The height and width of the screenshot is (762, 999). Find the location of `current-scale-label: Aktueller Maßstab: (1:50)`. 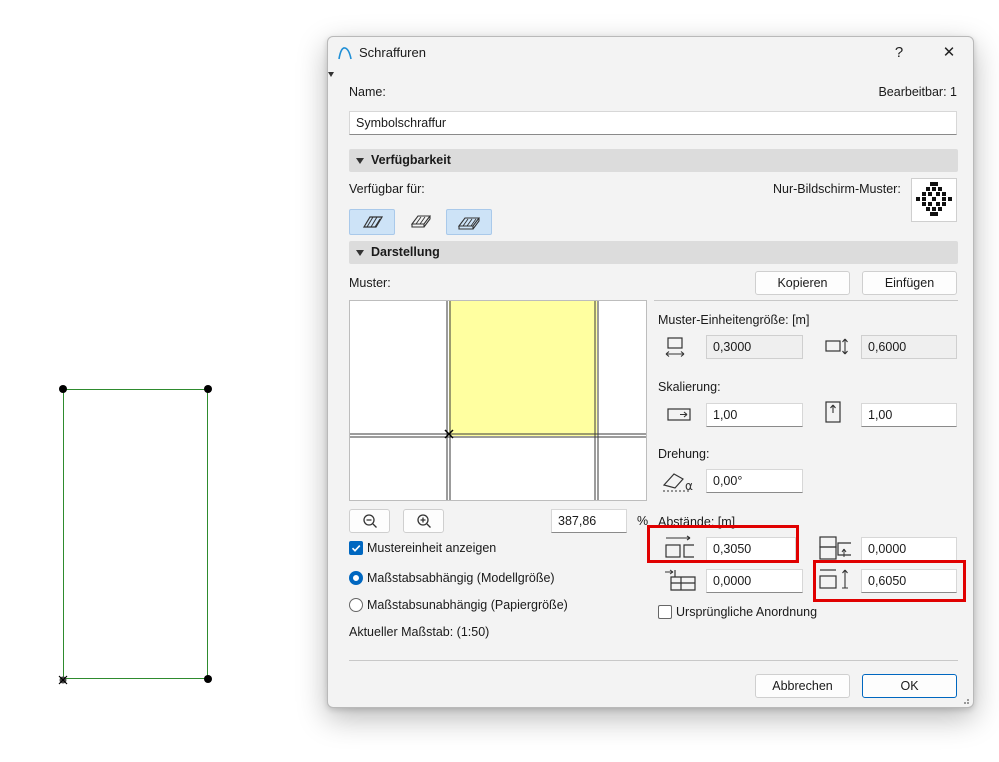

current-scale-label: Aktueller Maßstab: (1:50) is located at coordinates (419, 632).